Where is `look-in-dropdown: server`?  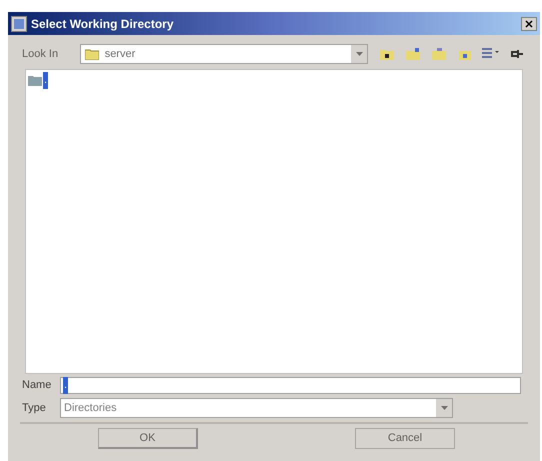
look-in-dropdown: server is located at coordinates (224, 54).